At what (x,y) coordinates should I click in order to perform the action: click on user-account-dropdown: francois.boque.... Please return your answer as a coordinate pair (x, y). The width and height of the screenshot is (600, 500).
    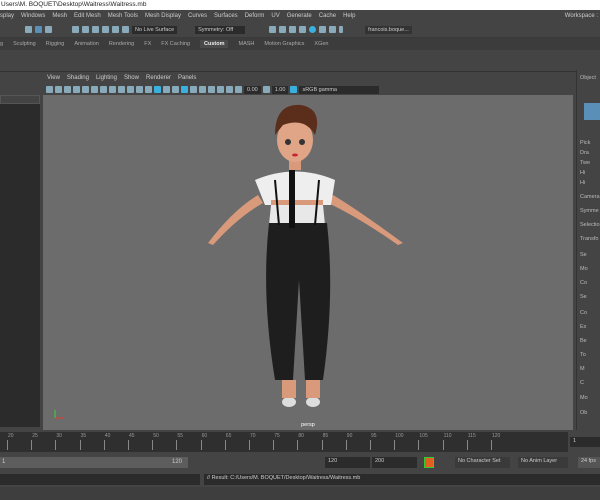
    Looking at the image, I should click on (388, 29).